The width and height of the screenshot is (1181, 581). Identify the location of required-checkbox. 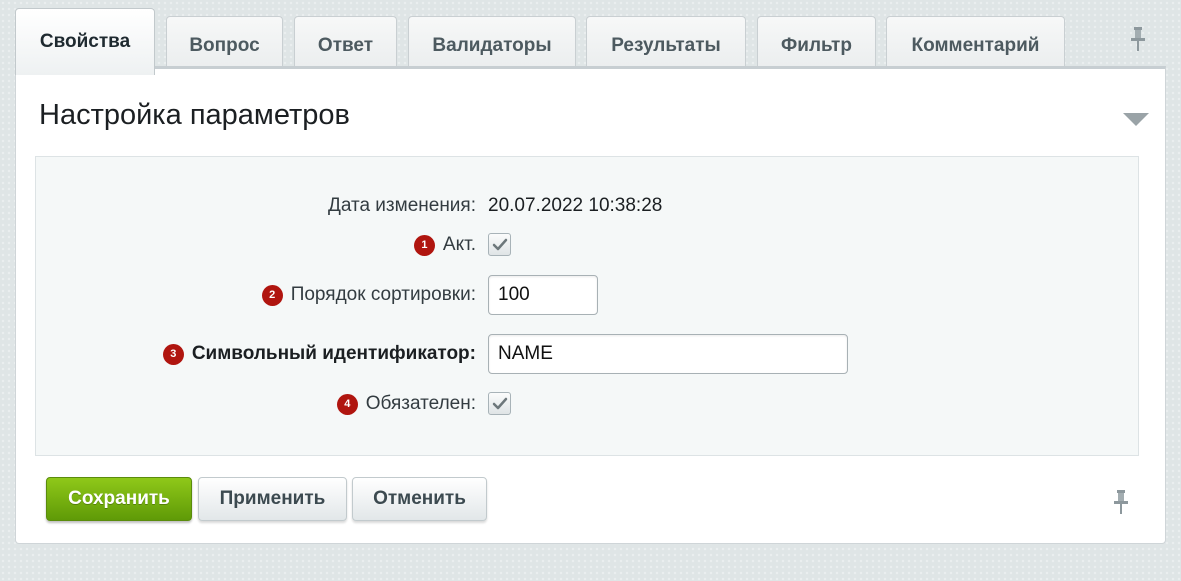
(499, 403).